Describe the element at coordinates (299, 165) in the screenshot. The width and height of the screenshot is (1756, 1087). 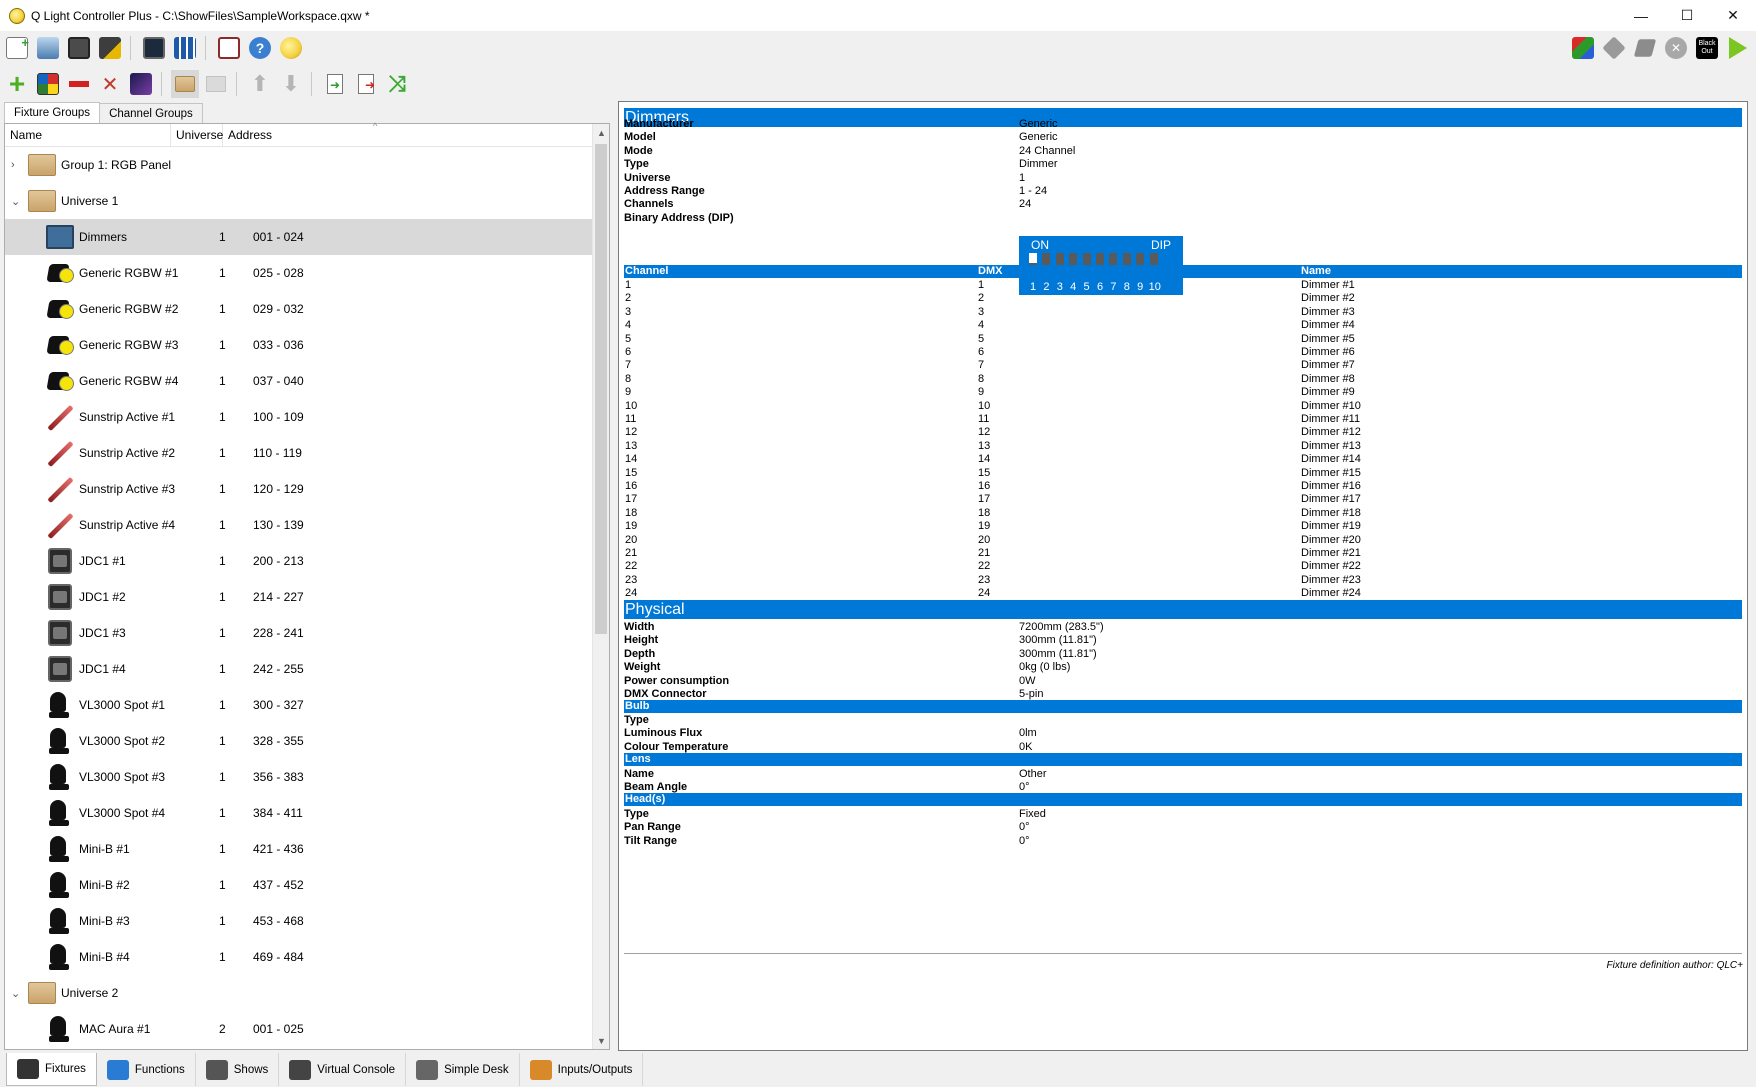
I see `tree-row: › Group 1: RGB Panel` at that location.